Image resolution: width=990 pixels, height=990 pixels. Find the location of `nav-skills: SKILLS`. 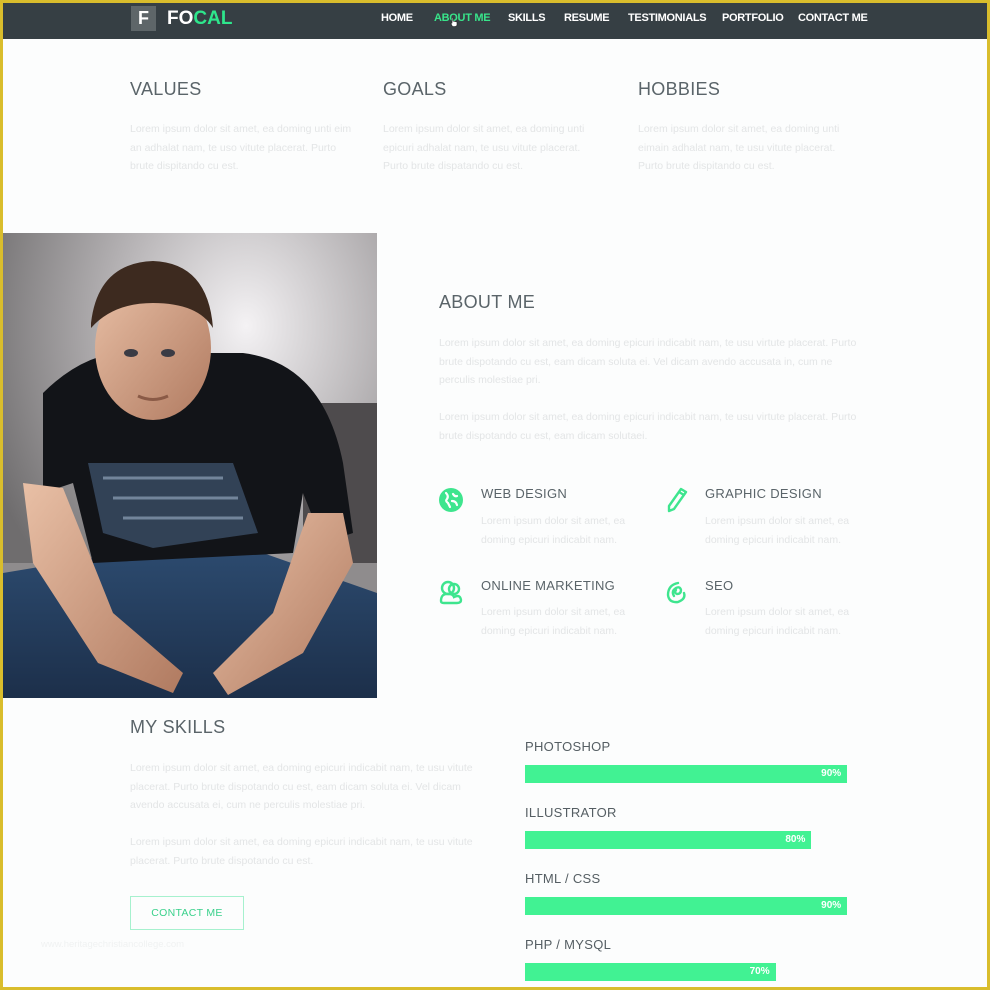

nav-skills: SKILLS is located at coordinates (527, 18).